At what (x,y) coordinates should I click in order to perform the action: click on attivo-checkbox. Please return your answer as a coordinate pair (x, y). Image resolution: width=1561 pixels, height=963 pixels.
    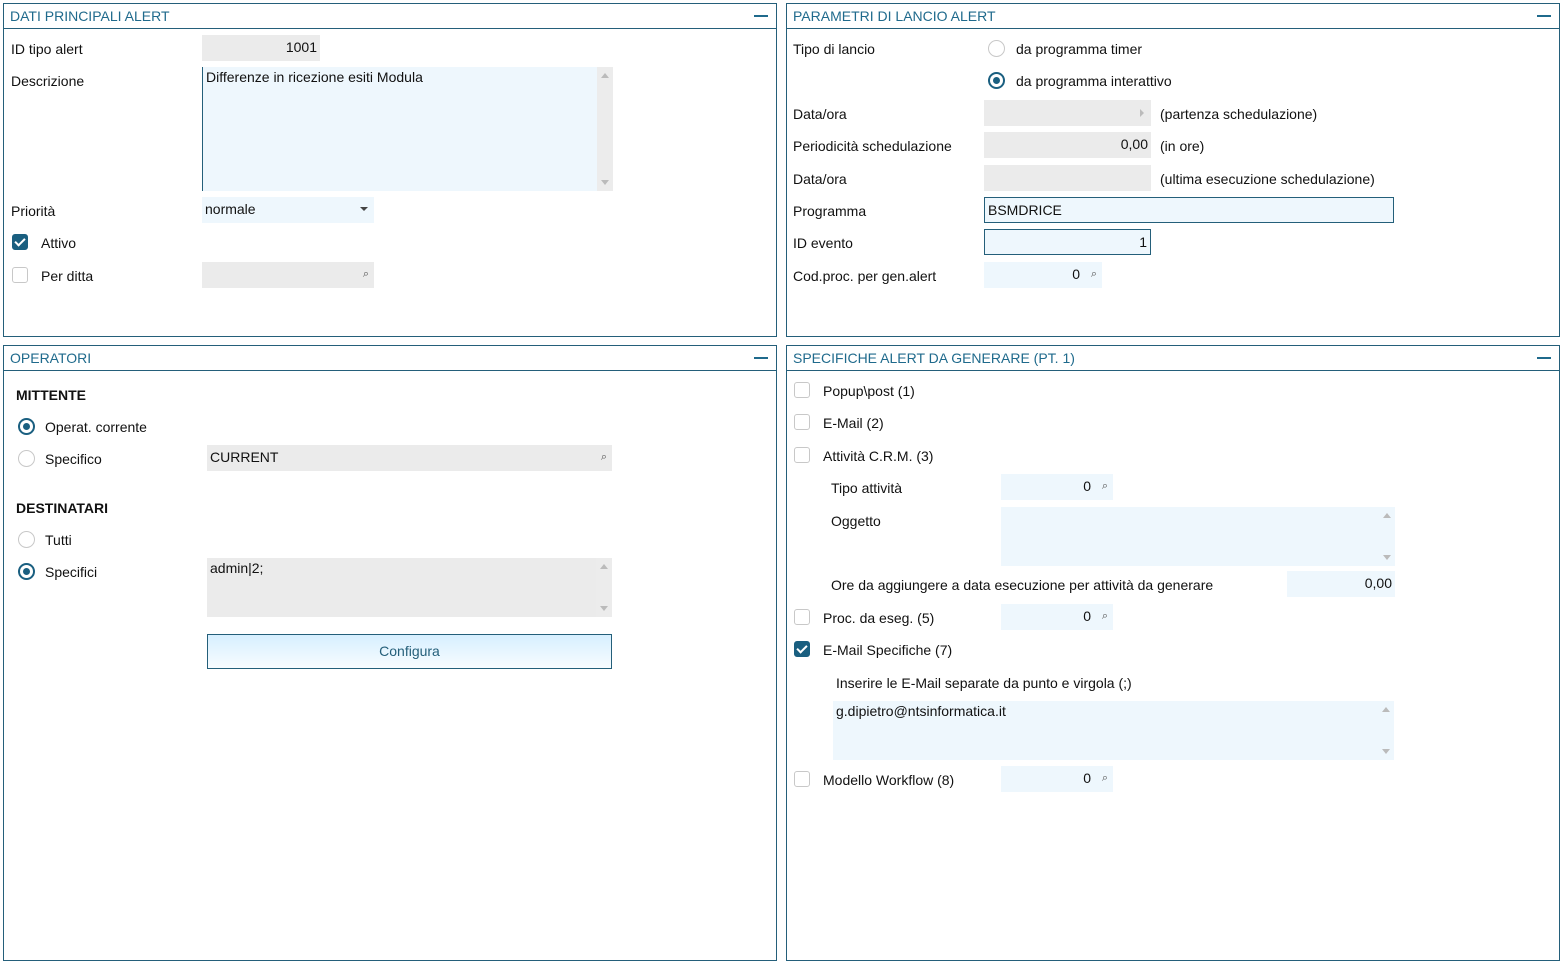
    Looking at the image, I should click on (20, 242).